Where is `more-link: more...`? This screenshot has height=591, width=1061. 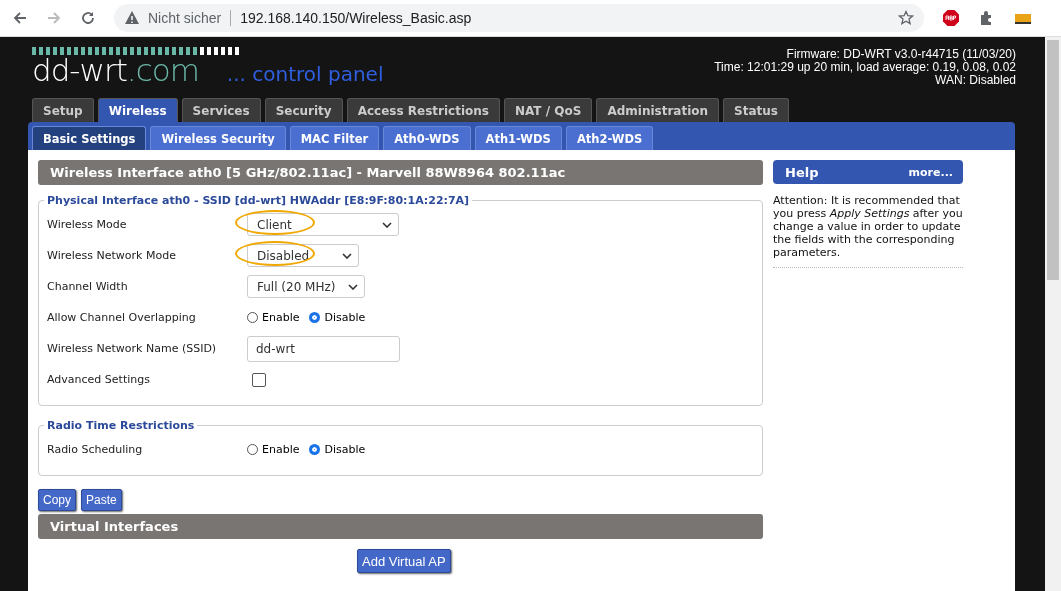
more-link: more... is located at coordinates (930, 172).